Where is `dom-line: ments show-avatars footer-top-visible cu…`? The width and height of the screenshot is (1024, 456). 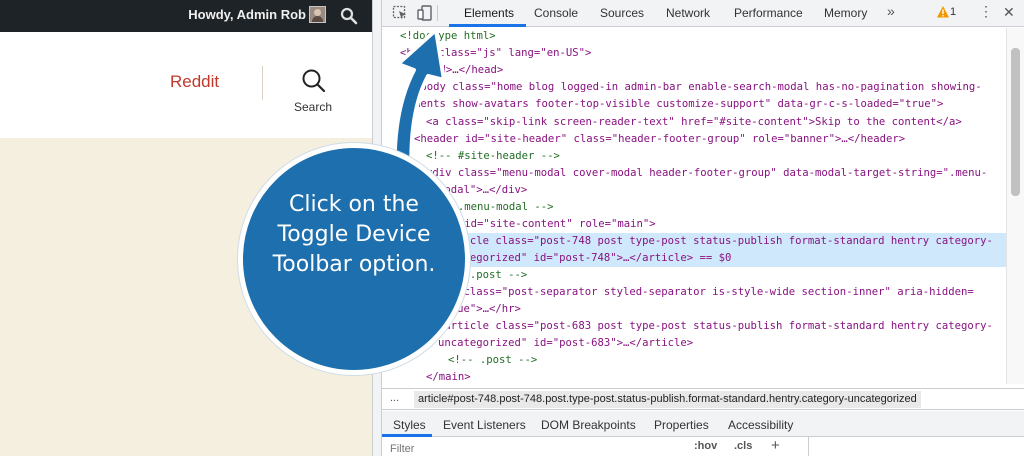 dom-line: ments show-avatars footer-top-visible cu… is located at coordinates (694, 104).